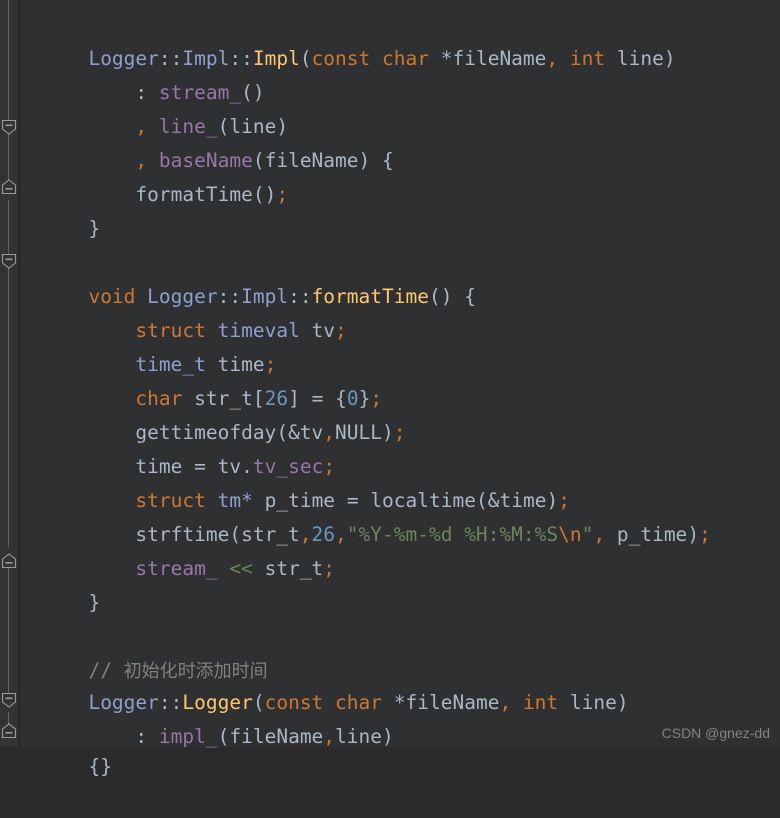  What do you see at coordinates (8, 630) in the screenshot?
I see `fold-rail-logger` at bounding box center [8, 630].